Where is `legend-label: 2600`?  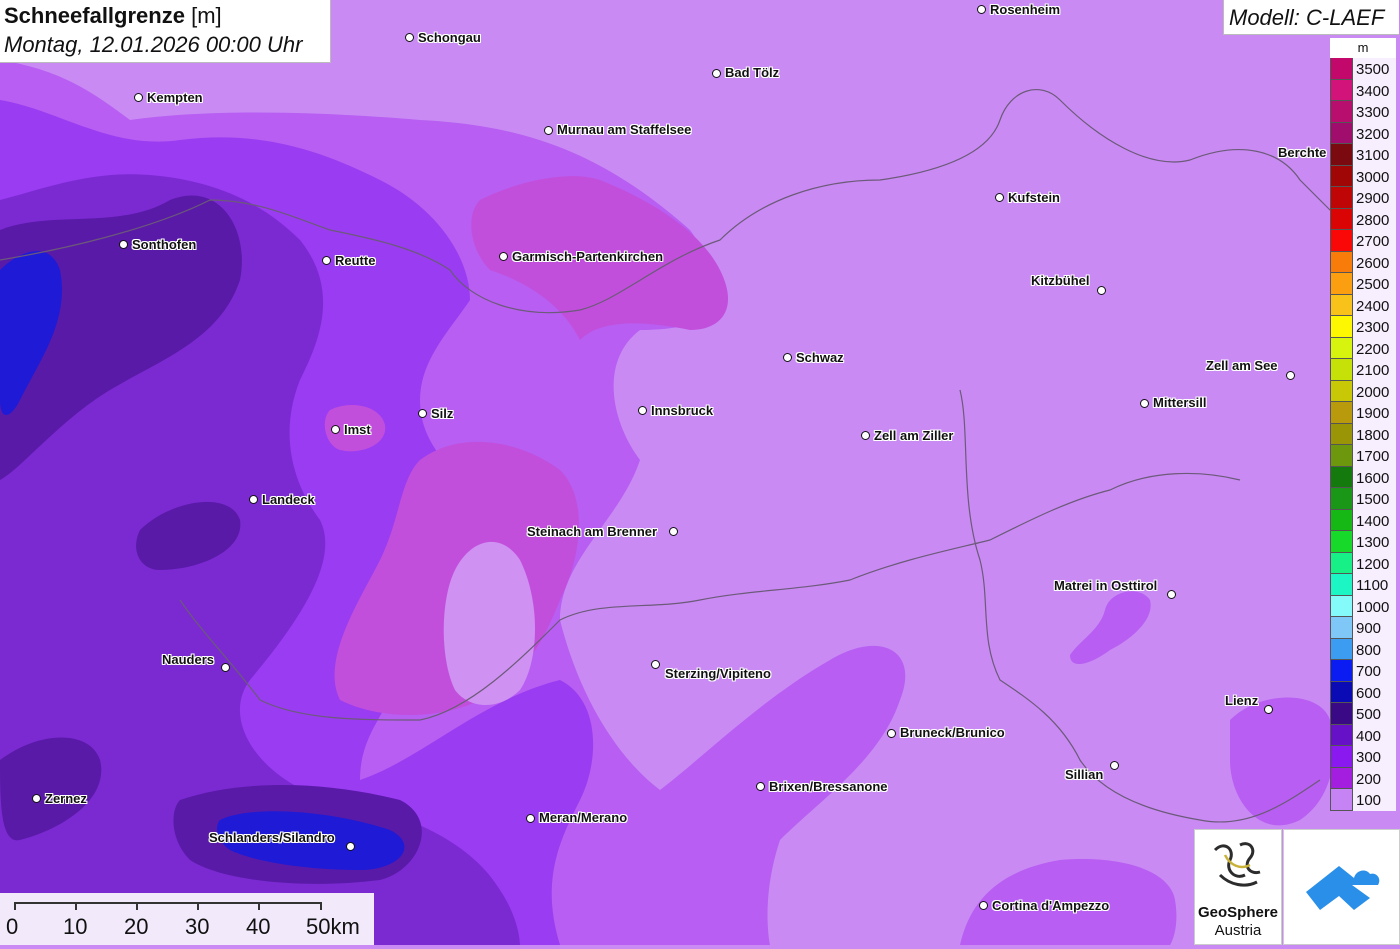
legend-label: 2600 is located at coordinates (1373, 263).